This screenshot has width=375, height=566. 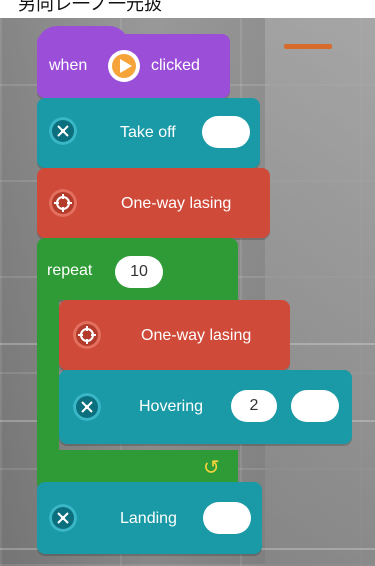 What do you see at coordinates (227, 518) in the screenshot?
I see `landing-input` at bounding box center [227, 518].